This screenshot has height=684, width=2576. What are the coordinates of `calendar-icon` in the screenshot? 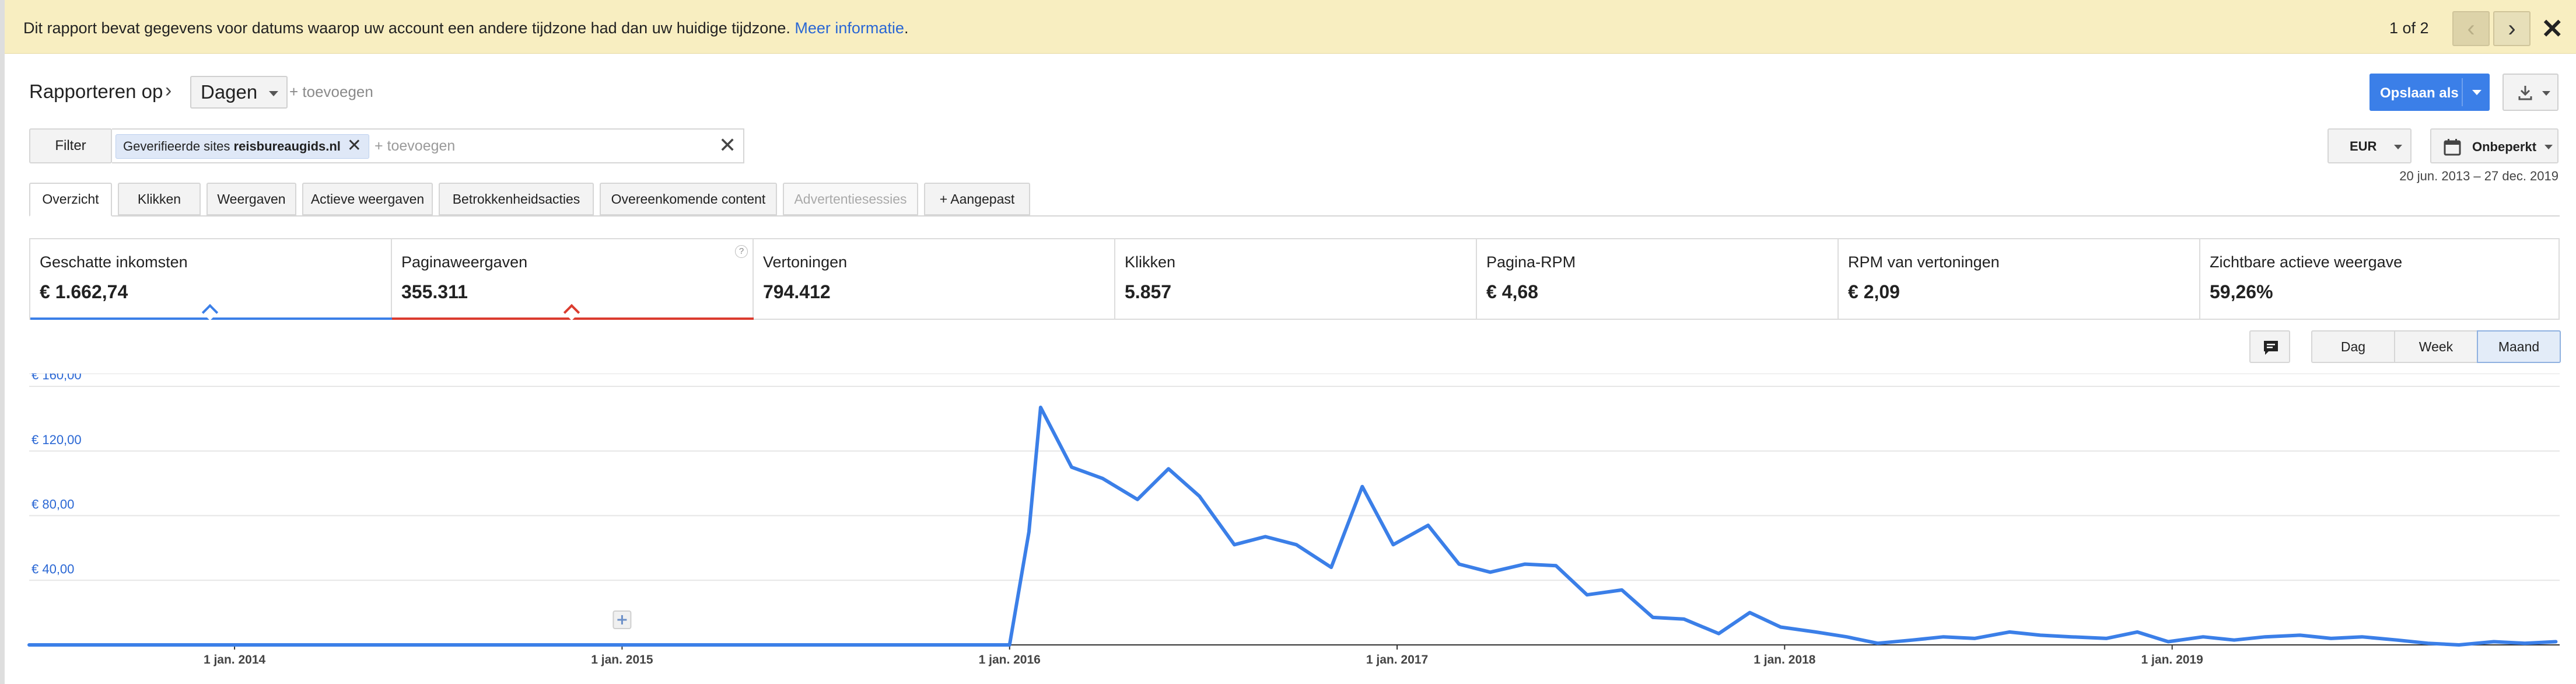 It's located at (2452, 147).